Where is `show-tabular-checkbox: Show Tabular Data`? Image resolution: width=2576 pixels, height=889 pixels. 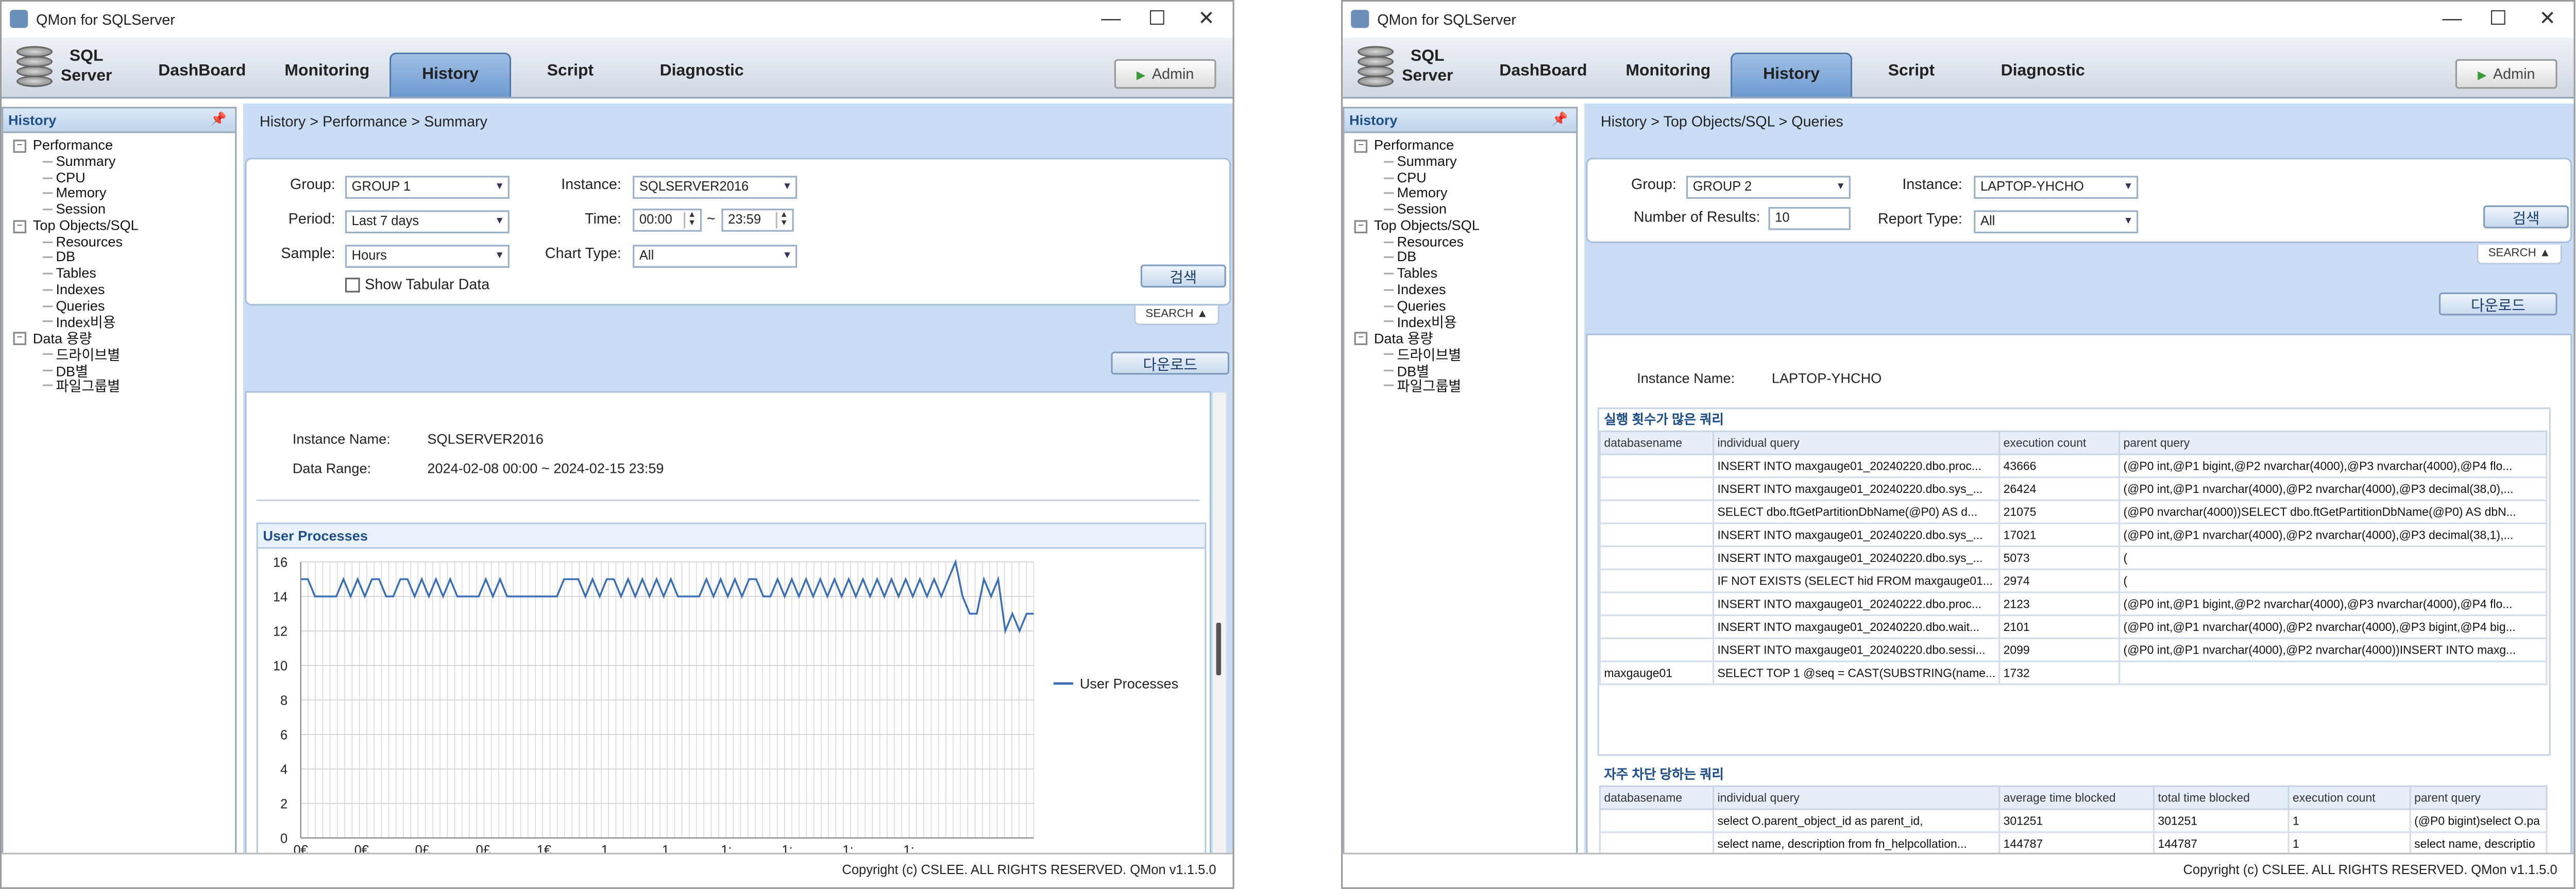
show-tabular-checkbox: Show Tabular Data is located at coordinates (417, 284).